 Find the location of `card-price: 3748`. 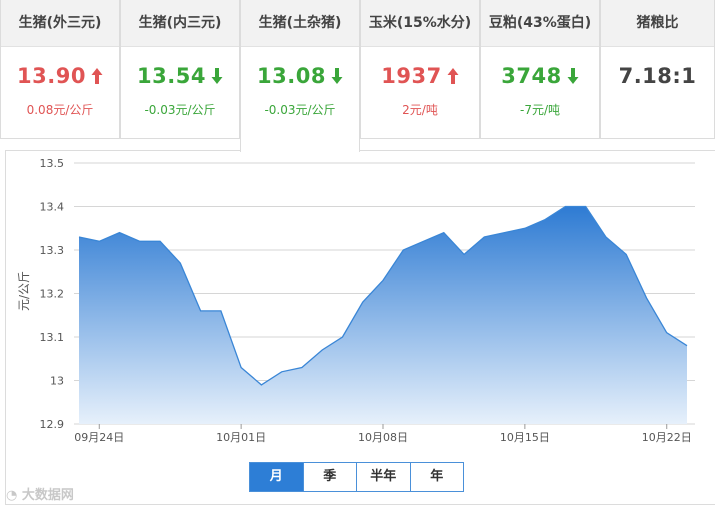

card-price: 3748 is located at coordinates (540, 76).